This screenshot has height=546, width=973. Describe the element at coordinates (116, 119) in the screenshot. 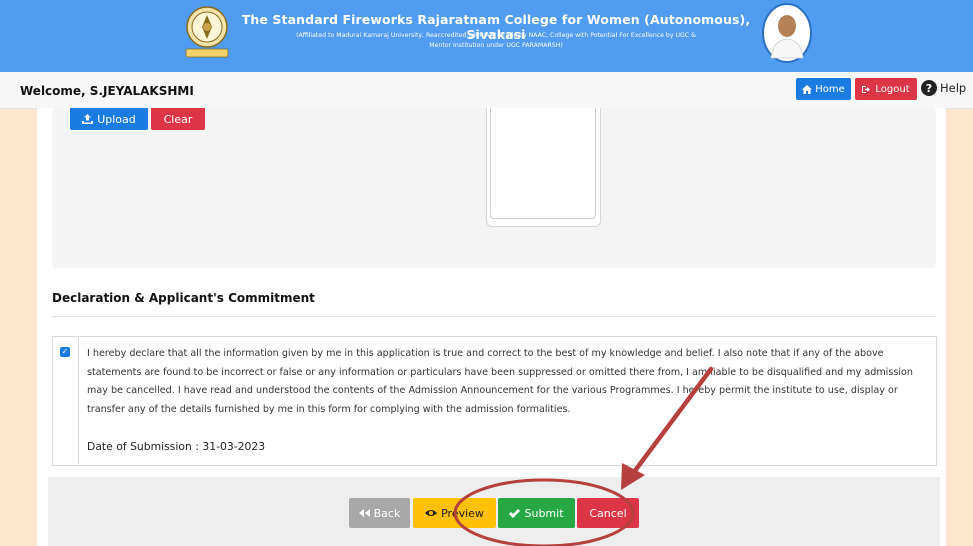

I see `upload-label: Upload` at that location.